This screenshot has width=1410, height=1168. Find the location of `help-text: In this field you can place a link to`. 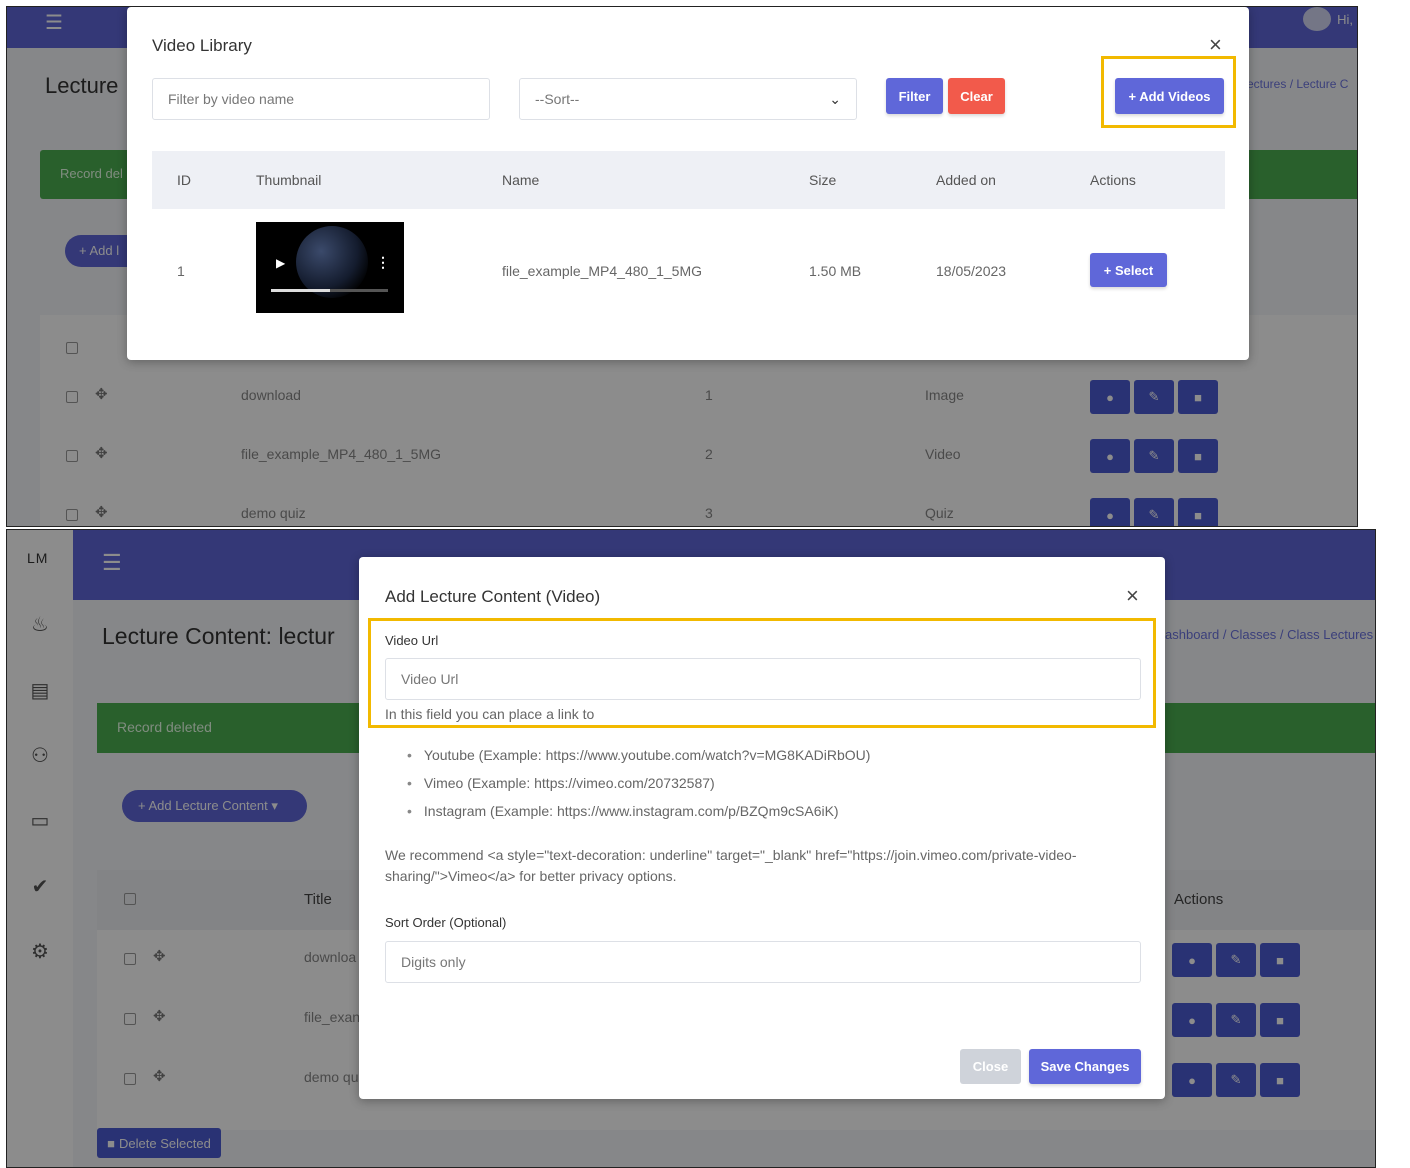

help-text: In this field you can place a link to is located at coordinates (490, 714).